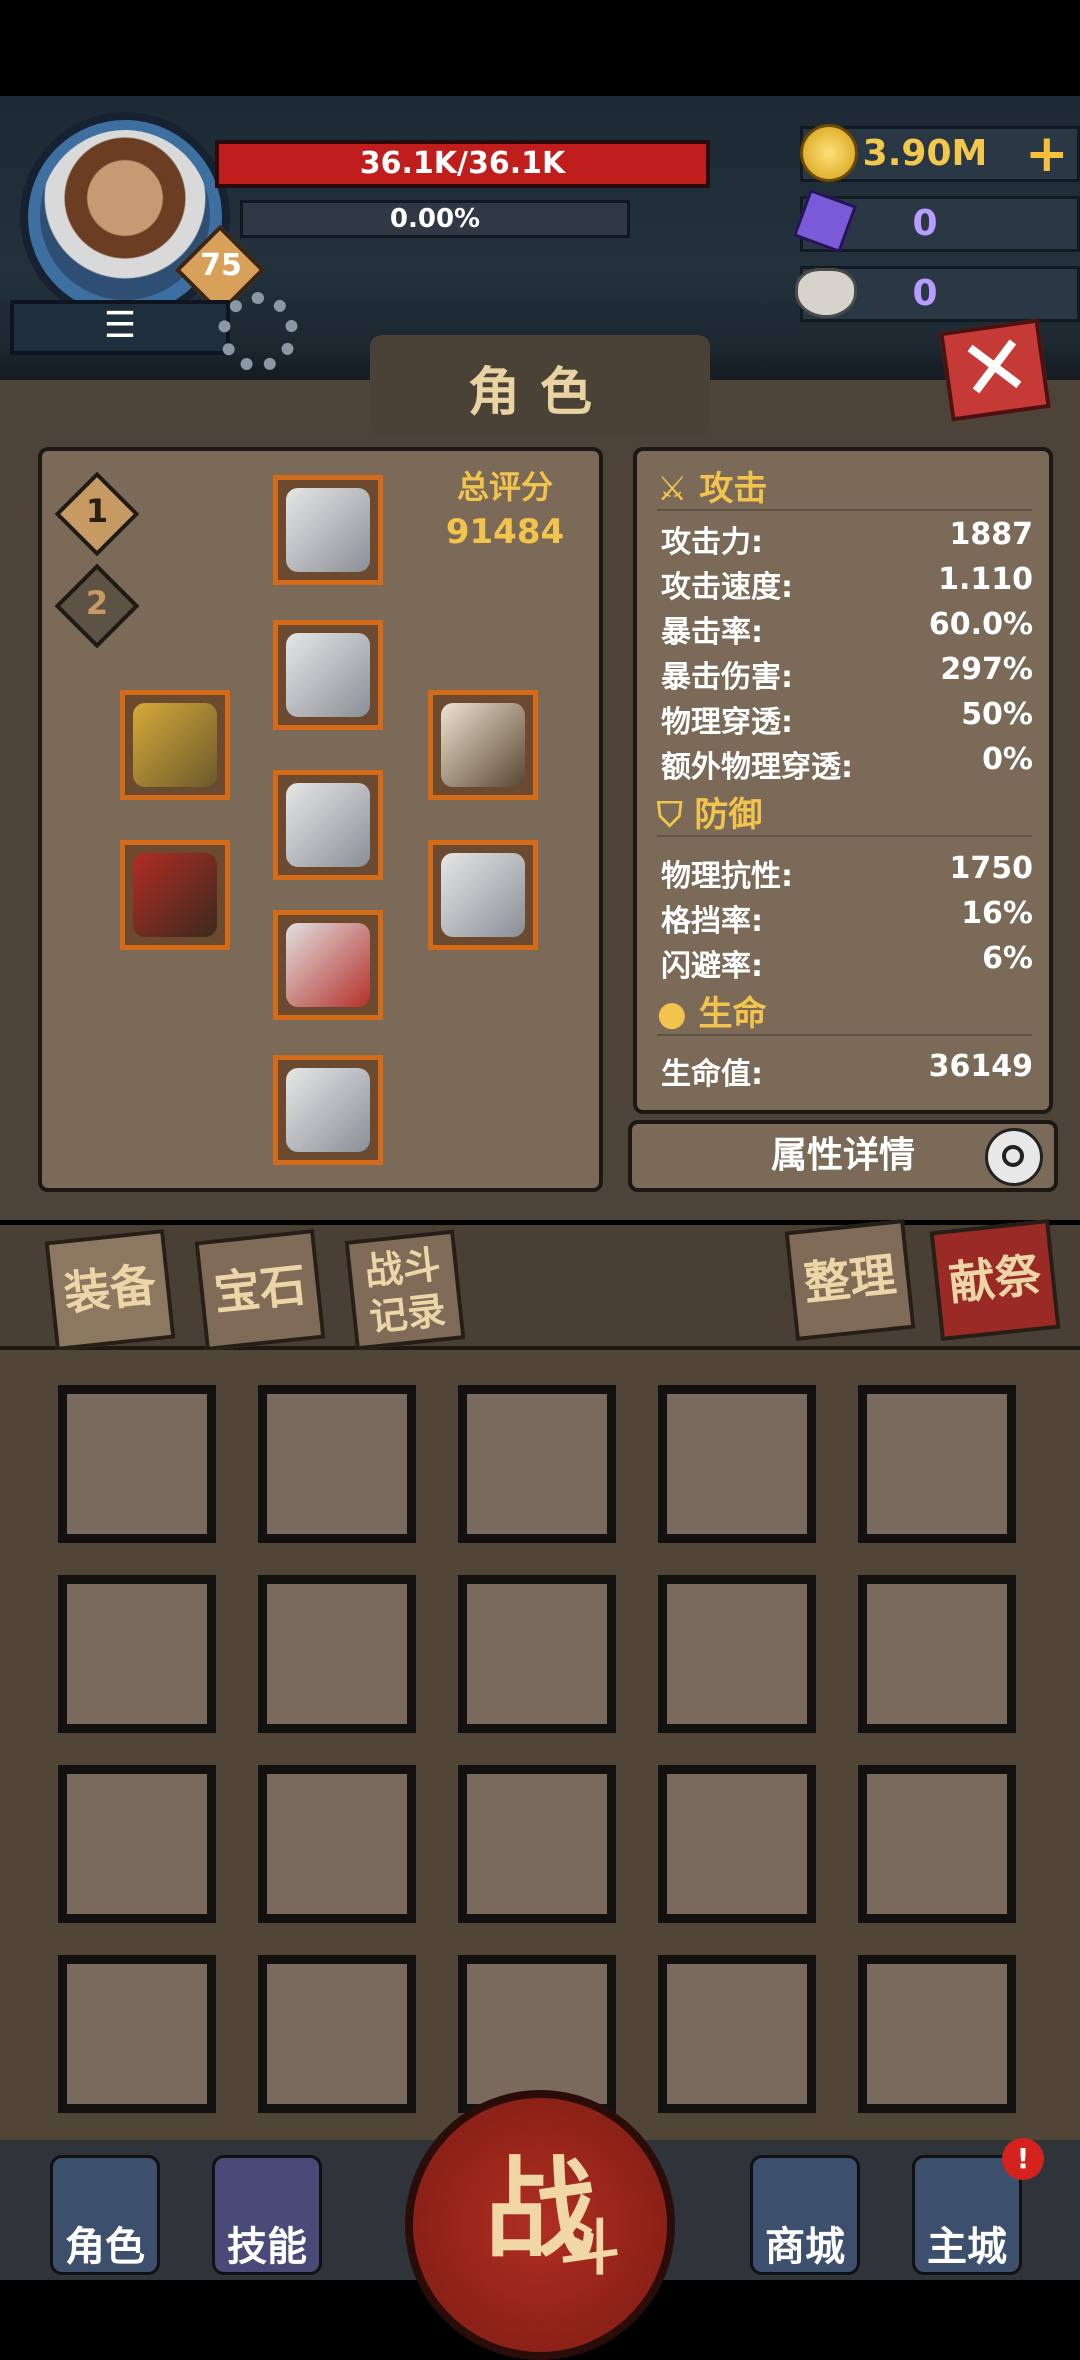 The width and height of the screenshot is (1080, 2360). I want to click on stat-row: 额外物理穿透: 0%, so click(847, 764).